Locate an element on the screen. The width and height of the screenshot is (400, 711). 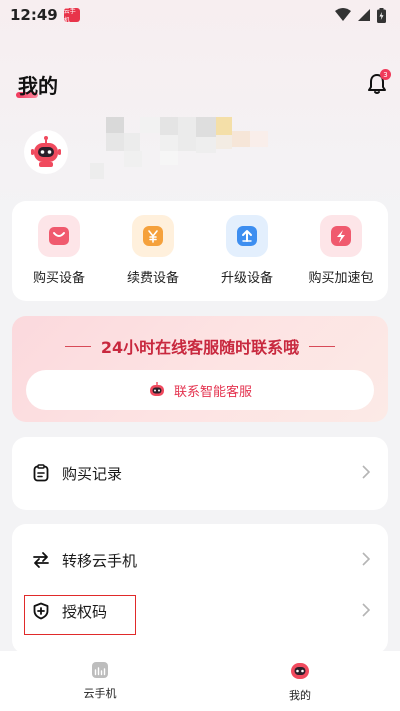
divider-right is located at coordinates (322, 346).